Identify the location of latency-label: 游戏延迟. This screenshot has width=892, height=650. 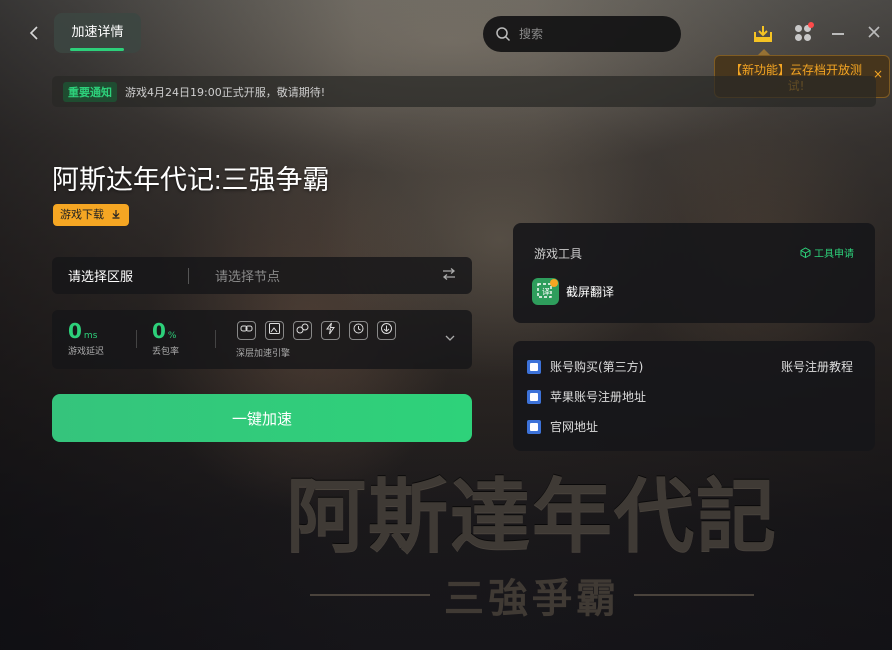
(86, 352).